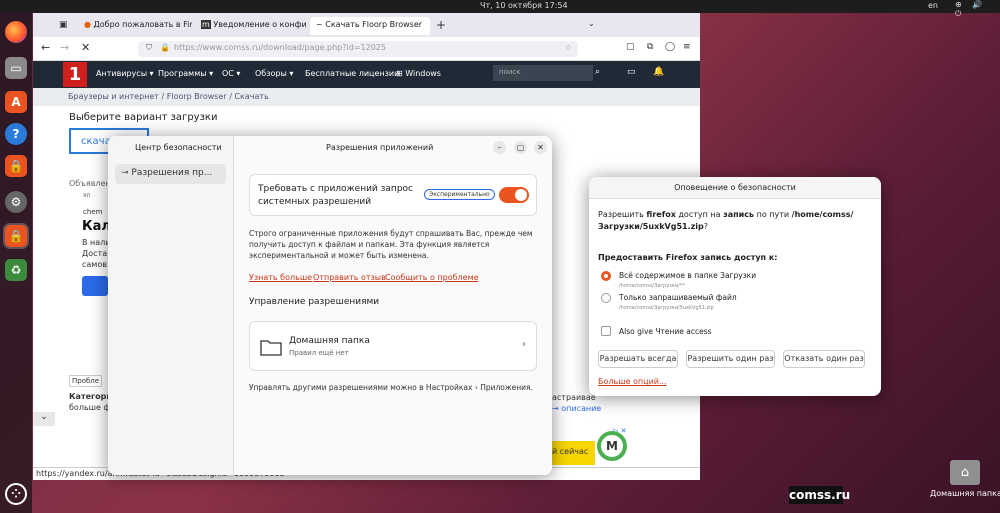  Describe the element at coordinates (630, 47) in the screenshot. I see `pocket-icon: ▢` at that location.